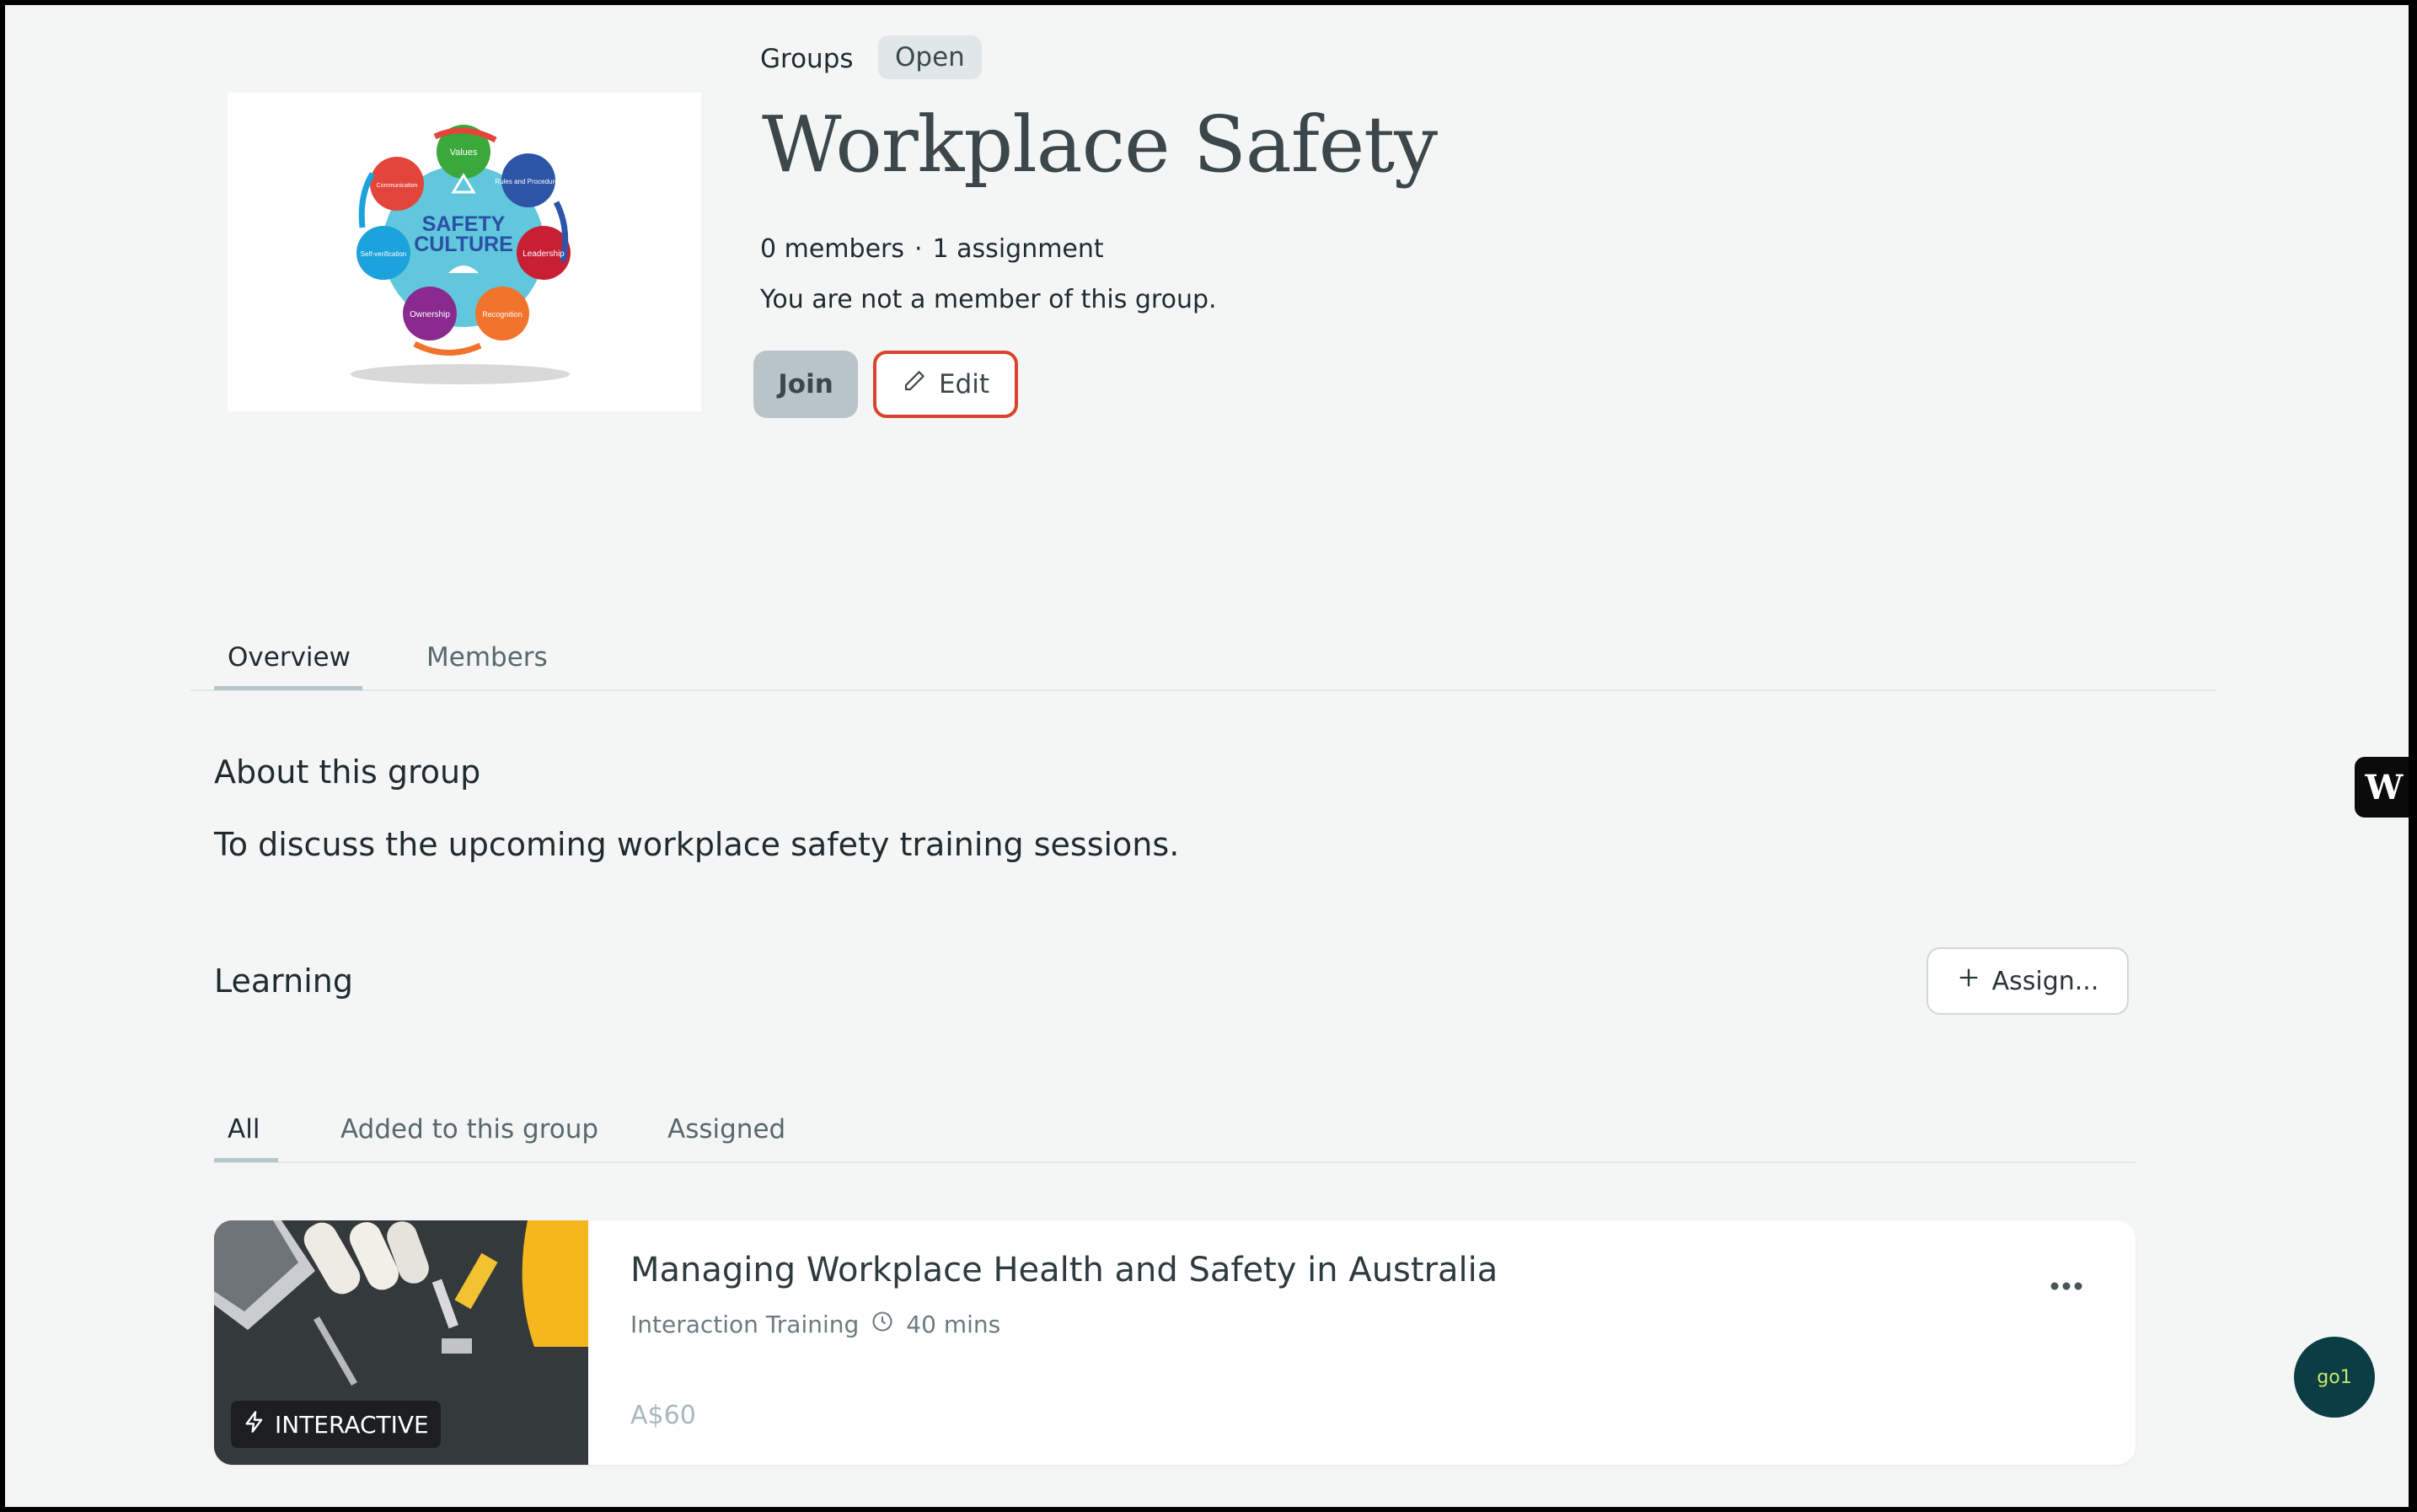  Describe the element at coordinates (882, 1324) in the screenshot. I see `clock-icon` at that location.